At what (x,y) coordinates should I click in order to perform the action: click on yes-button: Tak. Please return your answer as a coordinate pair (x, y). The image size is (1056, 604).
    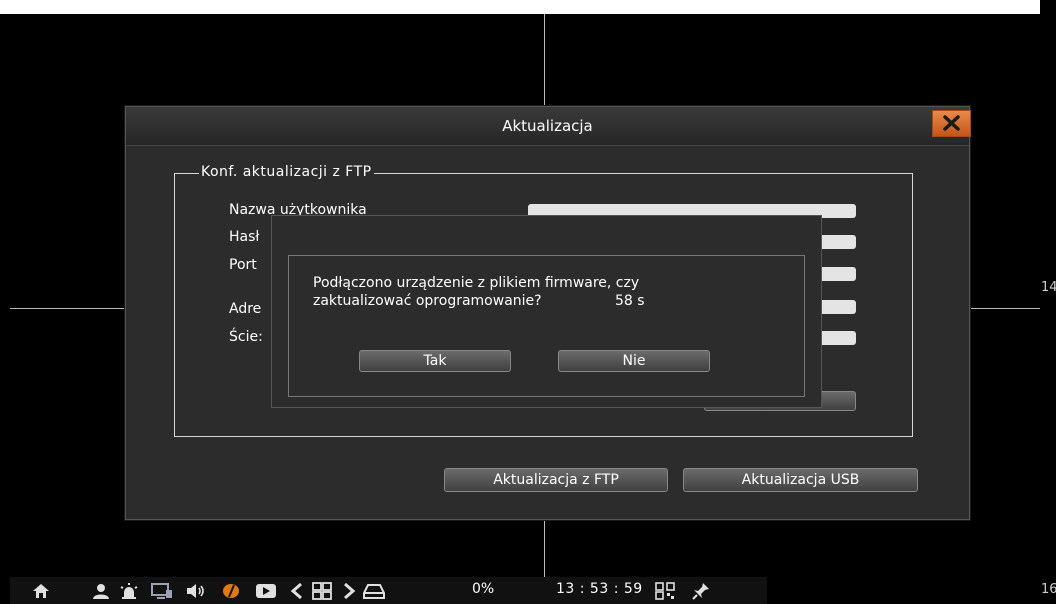
    Looking at the image, I should click on (435, 361).